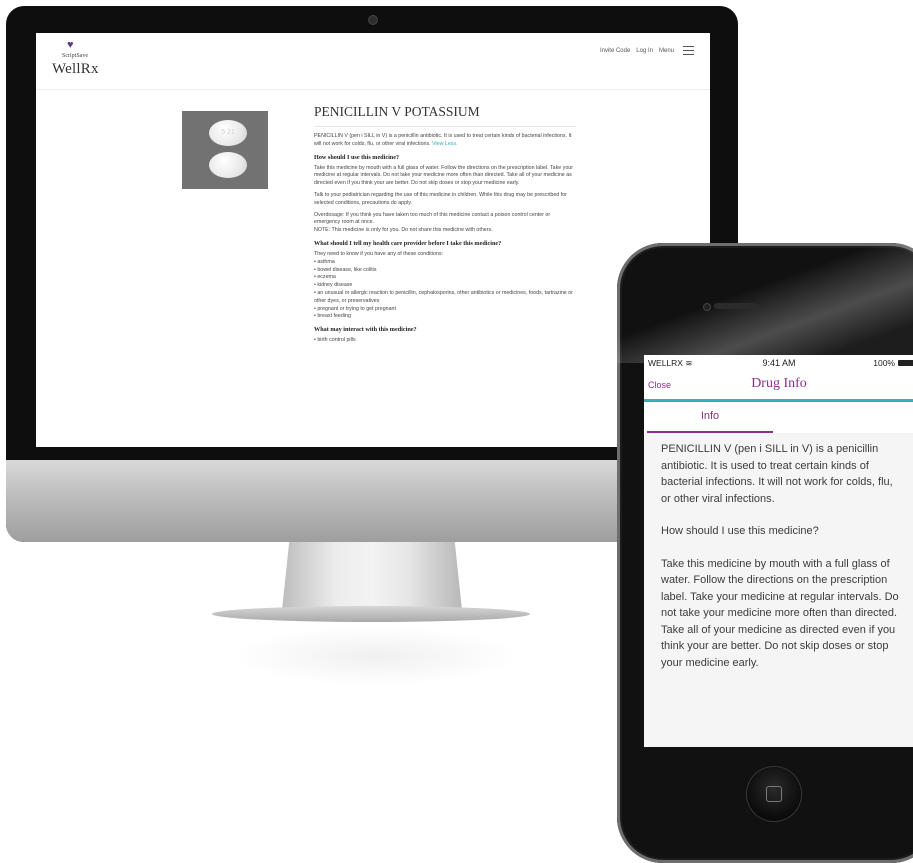  I want to click on home-square-icon, so click(774, 794).